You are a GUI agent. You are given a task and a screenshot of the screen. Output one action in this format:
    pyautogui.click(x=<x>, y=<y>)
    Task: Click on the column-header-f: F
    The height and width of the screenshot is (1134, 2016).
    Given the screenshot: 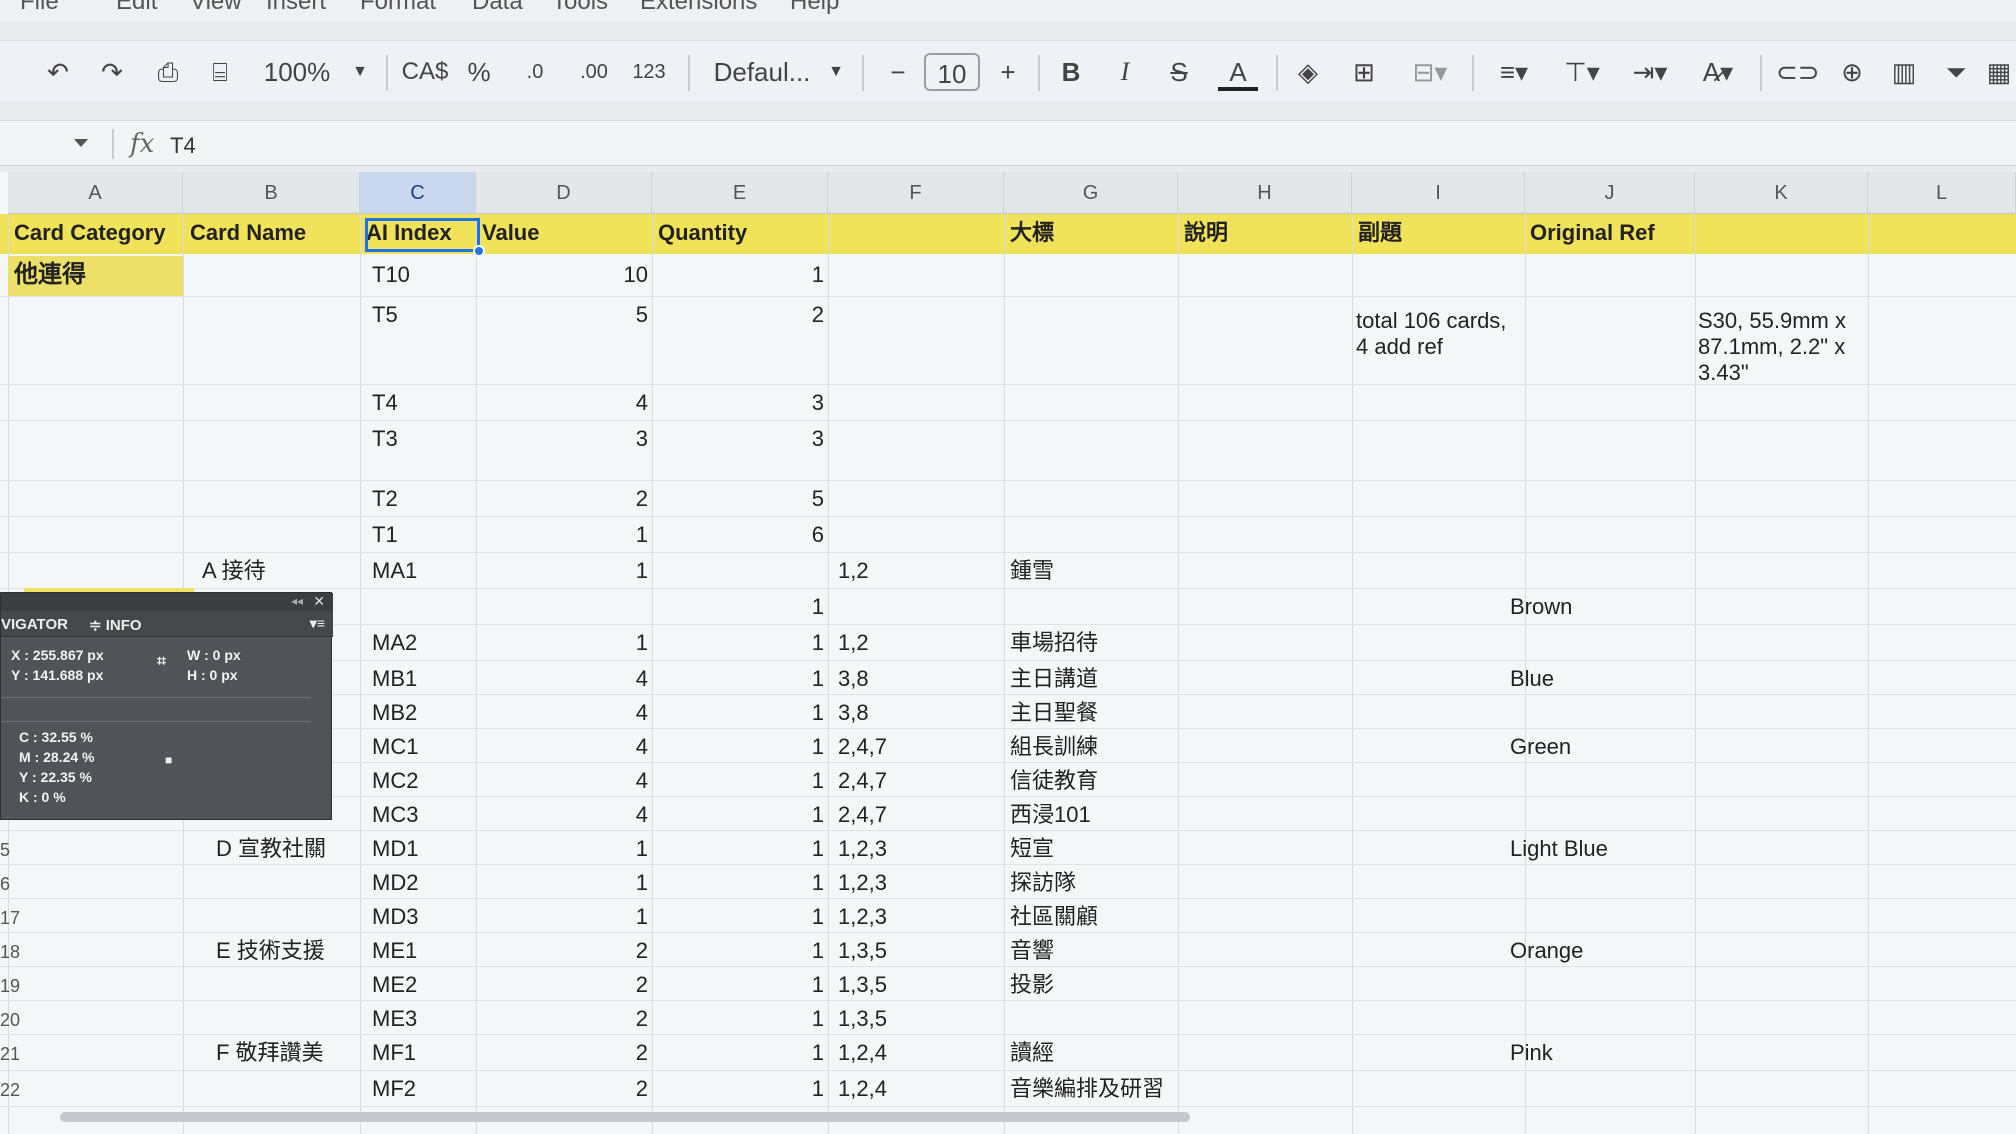 What is the action you would take?
    pyautogui.click(x=916, y=193)
    